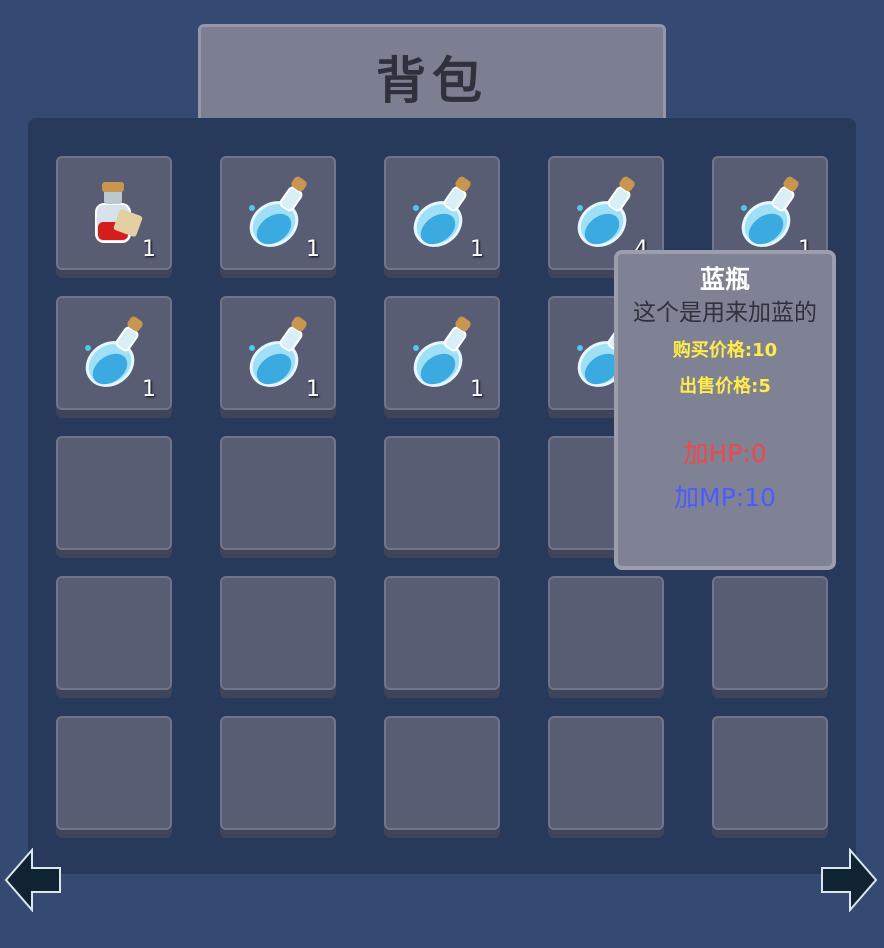  I want to click on tooltip-buy-price: 购买价格:10, so click(725, 350).